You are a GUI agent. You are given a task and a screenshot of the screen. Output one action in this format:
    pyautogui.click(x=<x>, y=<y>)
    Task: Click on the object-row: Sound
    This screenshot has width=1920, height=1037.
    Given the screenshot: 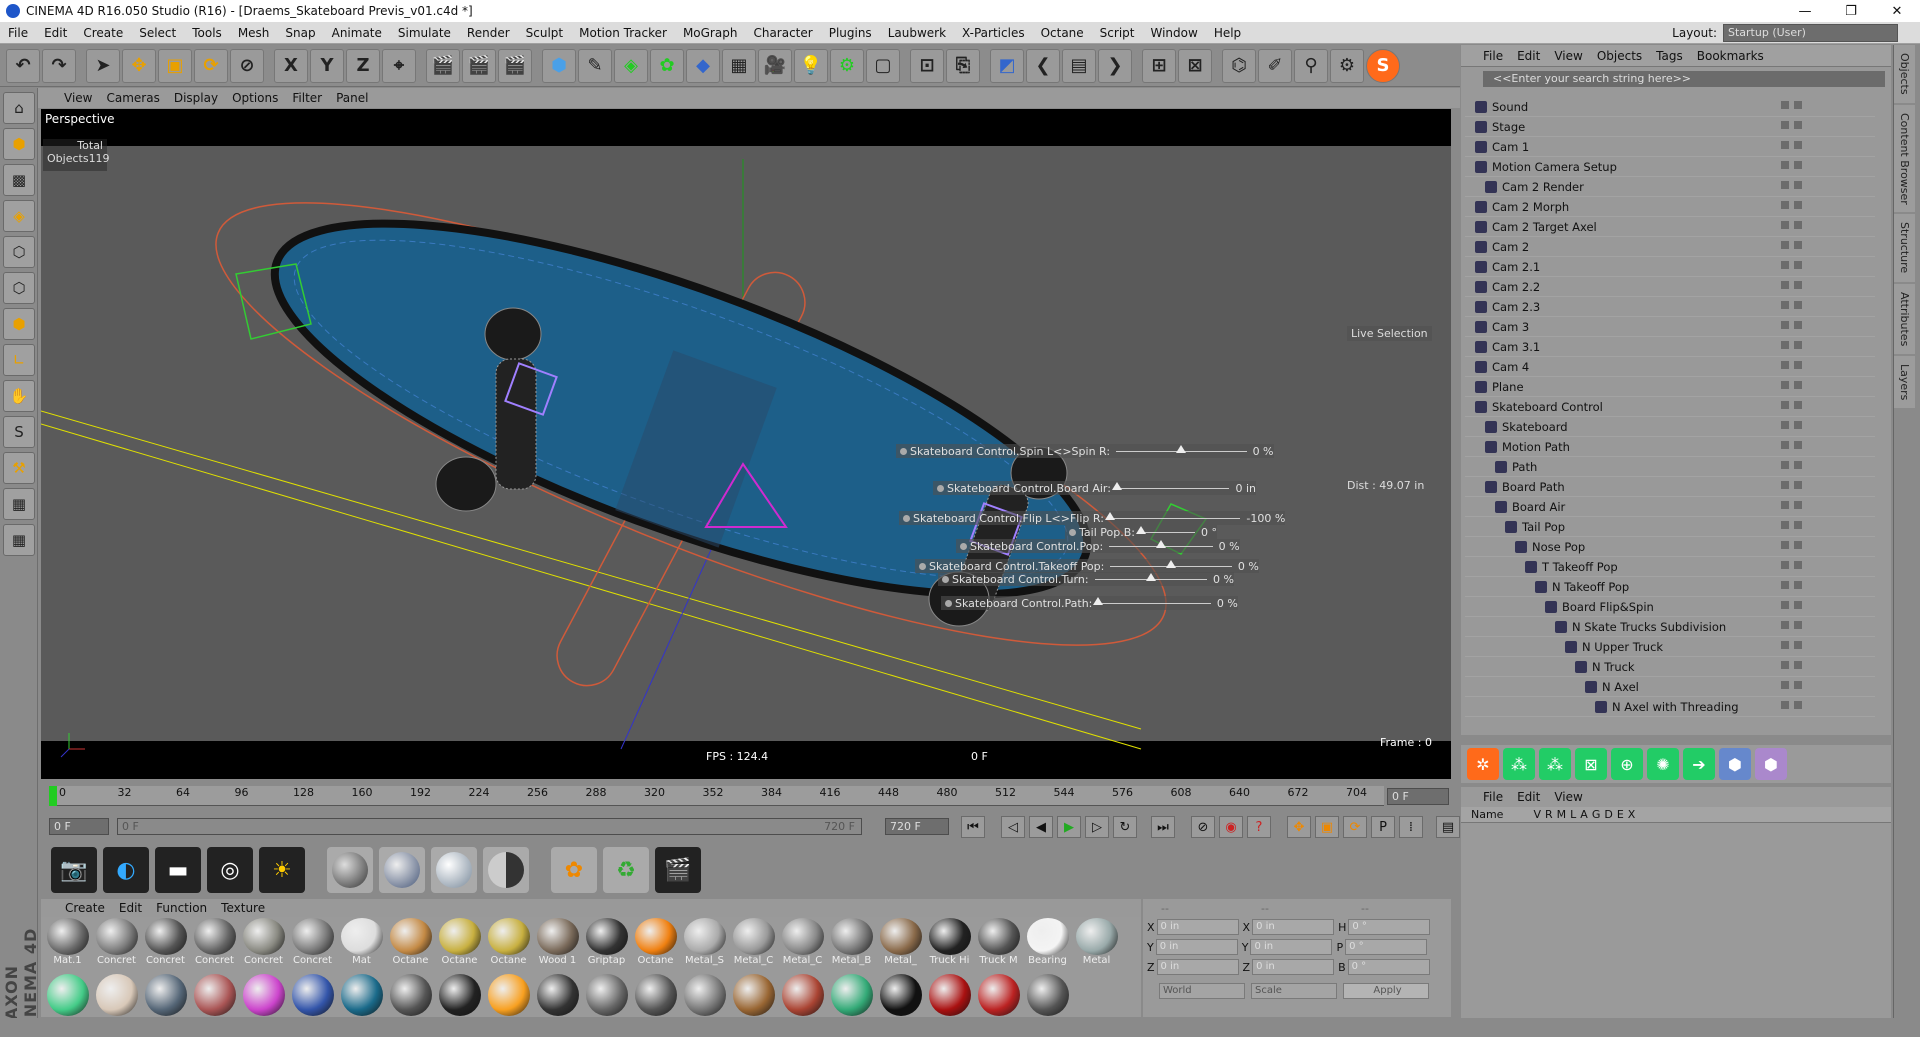 What is the action you would take?
    pyautogui.click(x=1670, y=107)
    